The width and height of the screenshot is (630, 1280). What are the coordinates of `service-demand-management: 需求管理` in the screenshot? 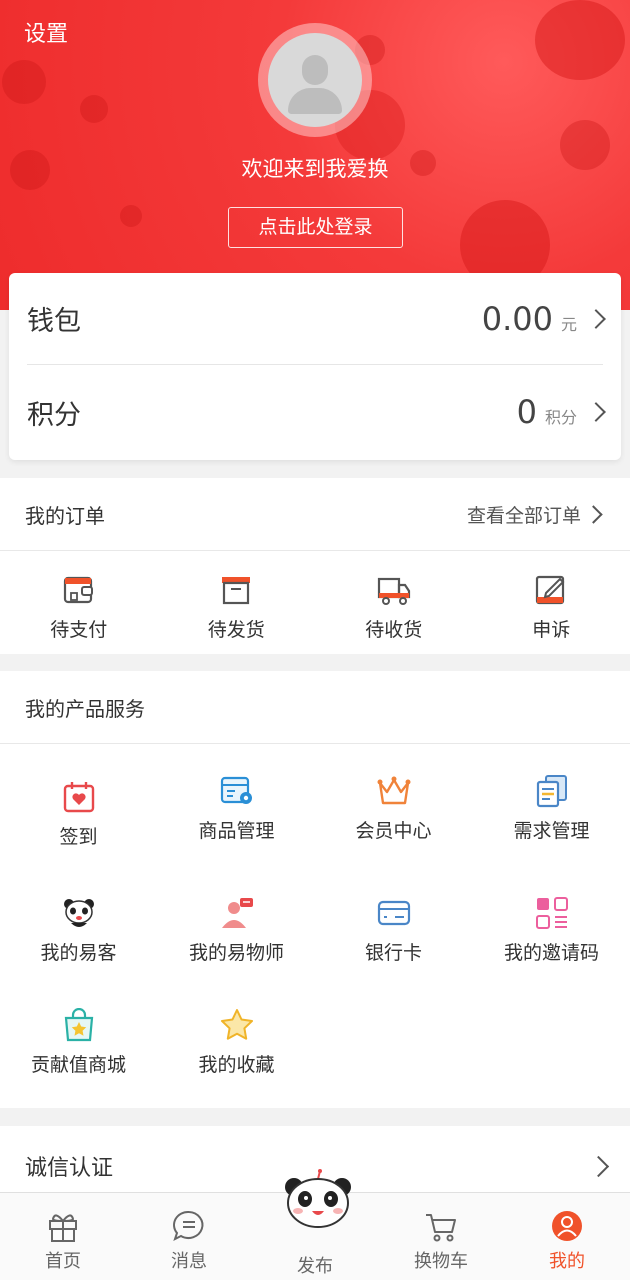 It's located at (551, 808).